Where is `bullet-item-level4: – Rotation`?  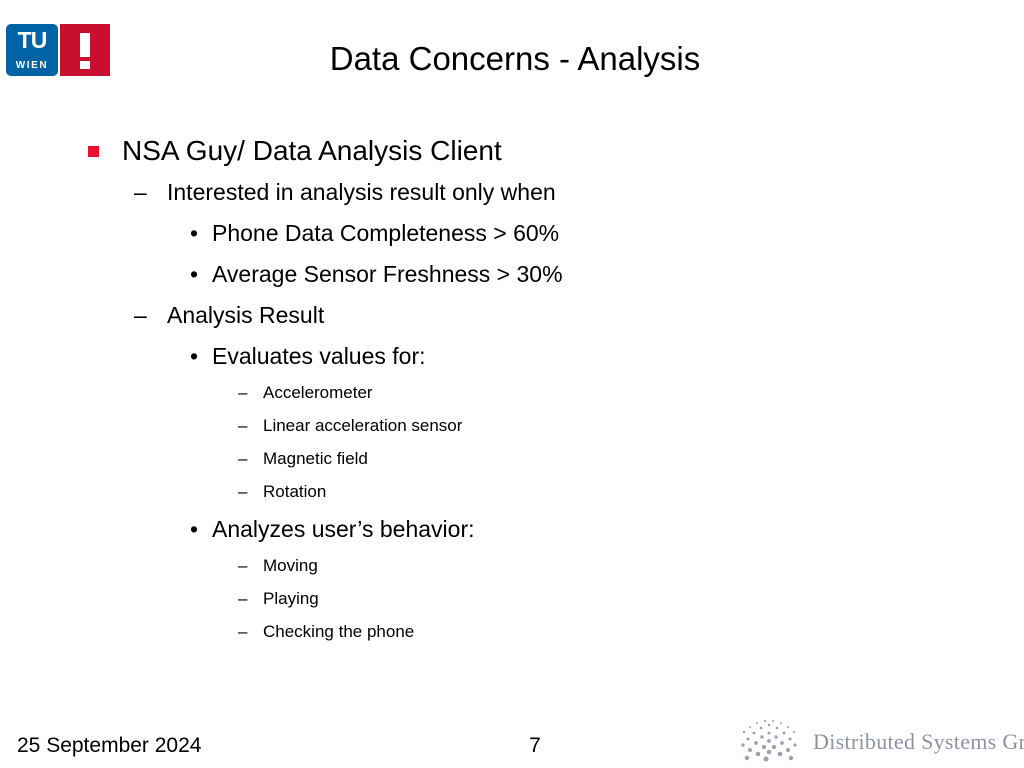
bullet-item-level4: – Rotation is located at coordinates (512, 496).